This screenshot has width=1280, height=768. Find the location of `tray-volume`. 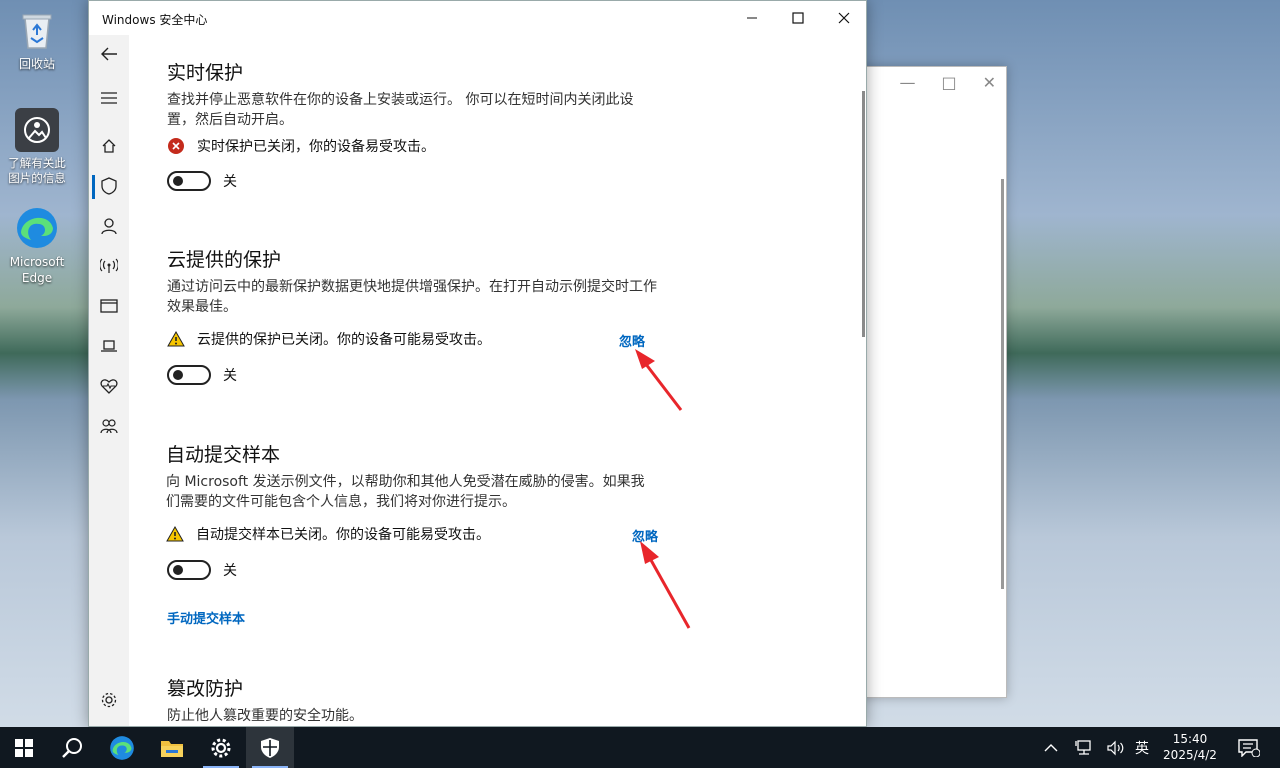

tray-volume is located at coordinates (1116, 747).